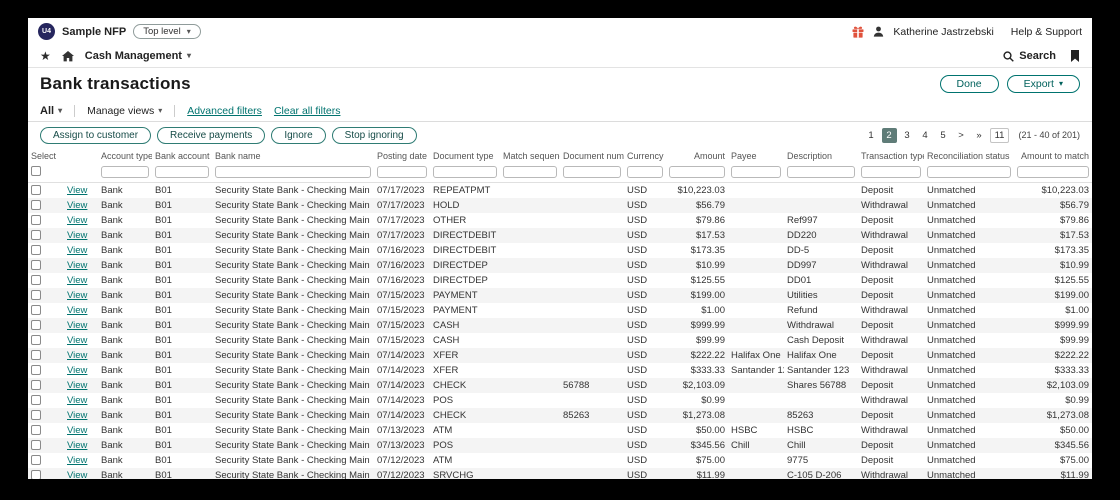 Image resolution: width=1120 pixels, height=500 pixels. Describe the element at coordinates (124, 111) in the screenshot. I see `manage-views-dropdown: Manage views ▾` at that location.